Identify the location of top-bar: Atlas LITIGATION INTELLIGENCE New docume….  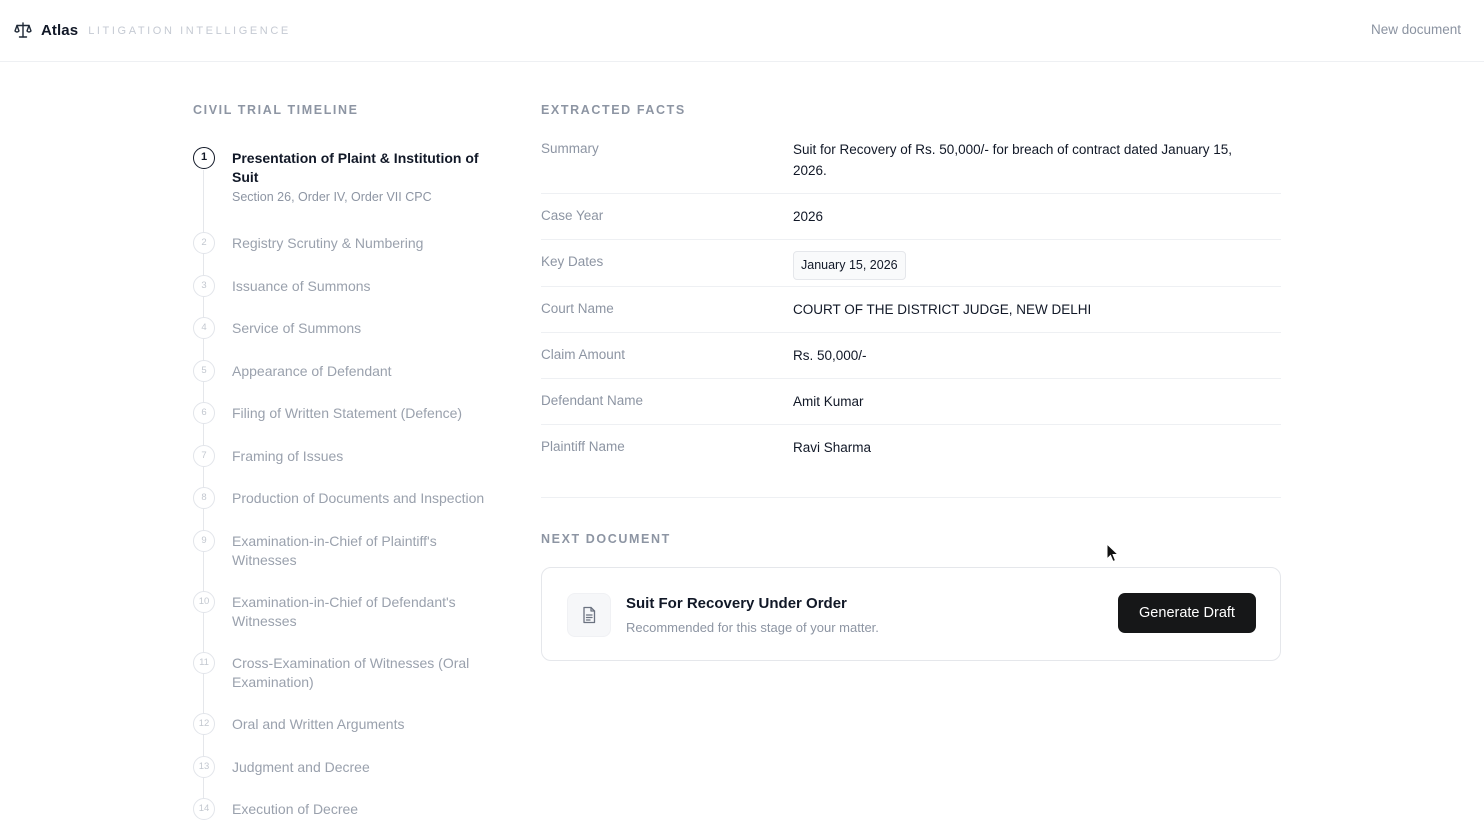
(742, 31).